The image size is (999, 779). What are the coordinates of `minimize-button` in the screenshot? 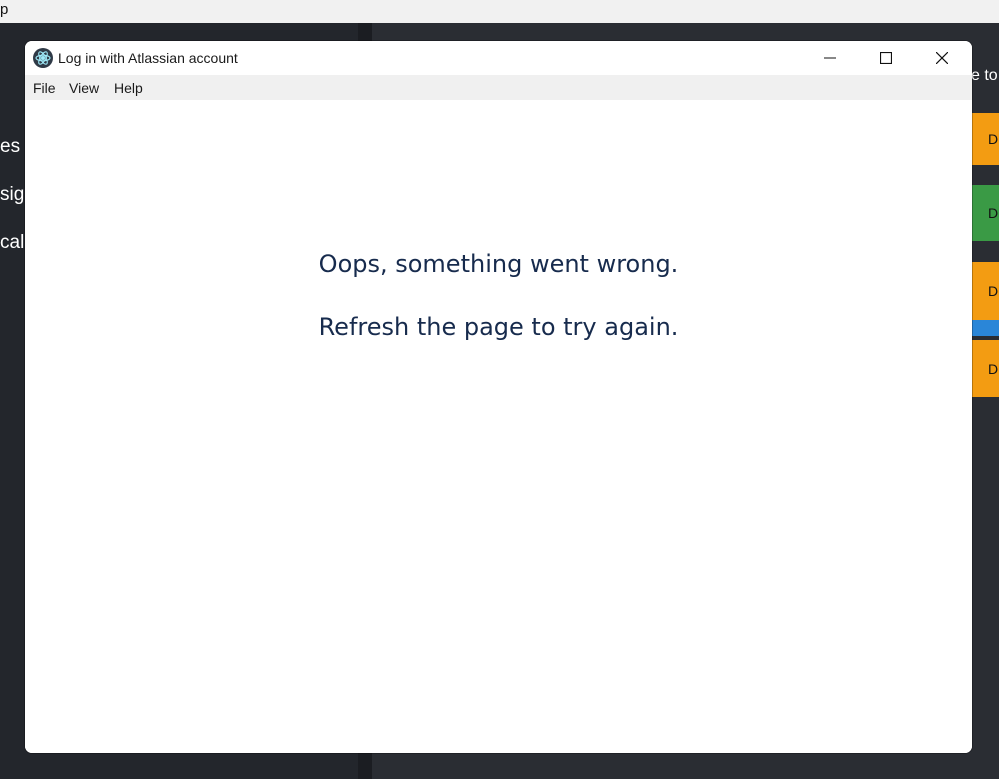 It's located at (830, 58).